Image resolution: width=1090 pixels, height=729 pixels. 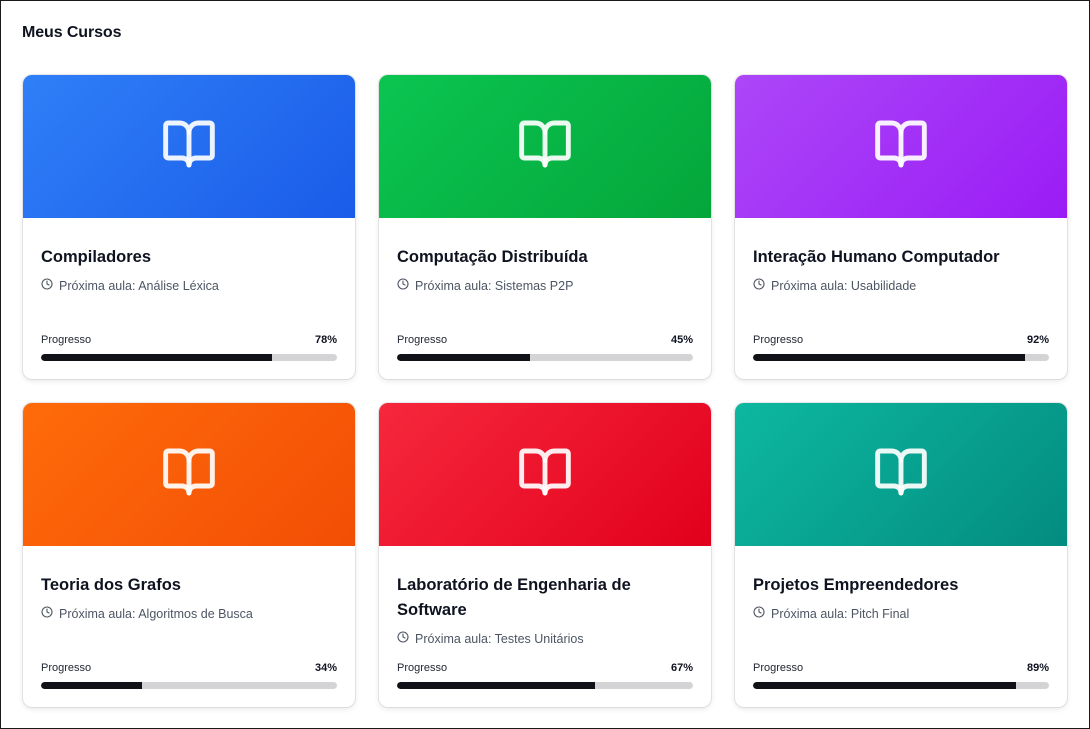 What do you see at coordinates (492, 257) in the screenshot?
I see `course-title: Computação Distribuída` at bounding box center [492, 257].